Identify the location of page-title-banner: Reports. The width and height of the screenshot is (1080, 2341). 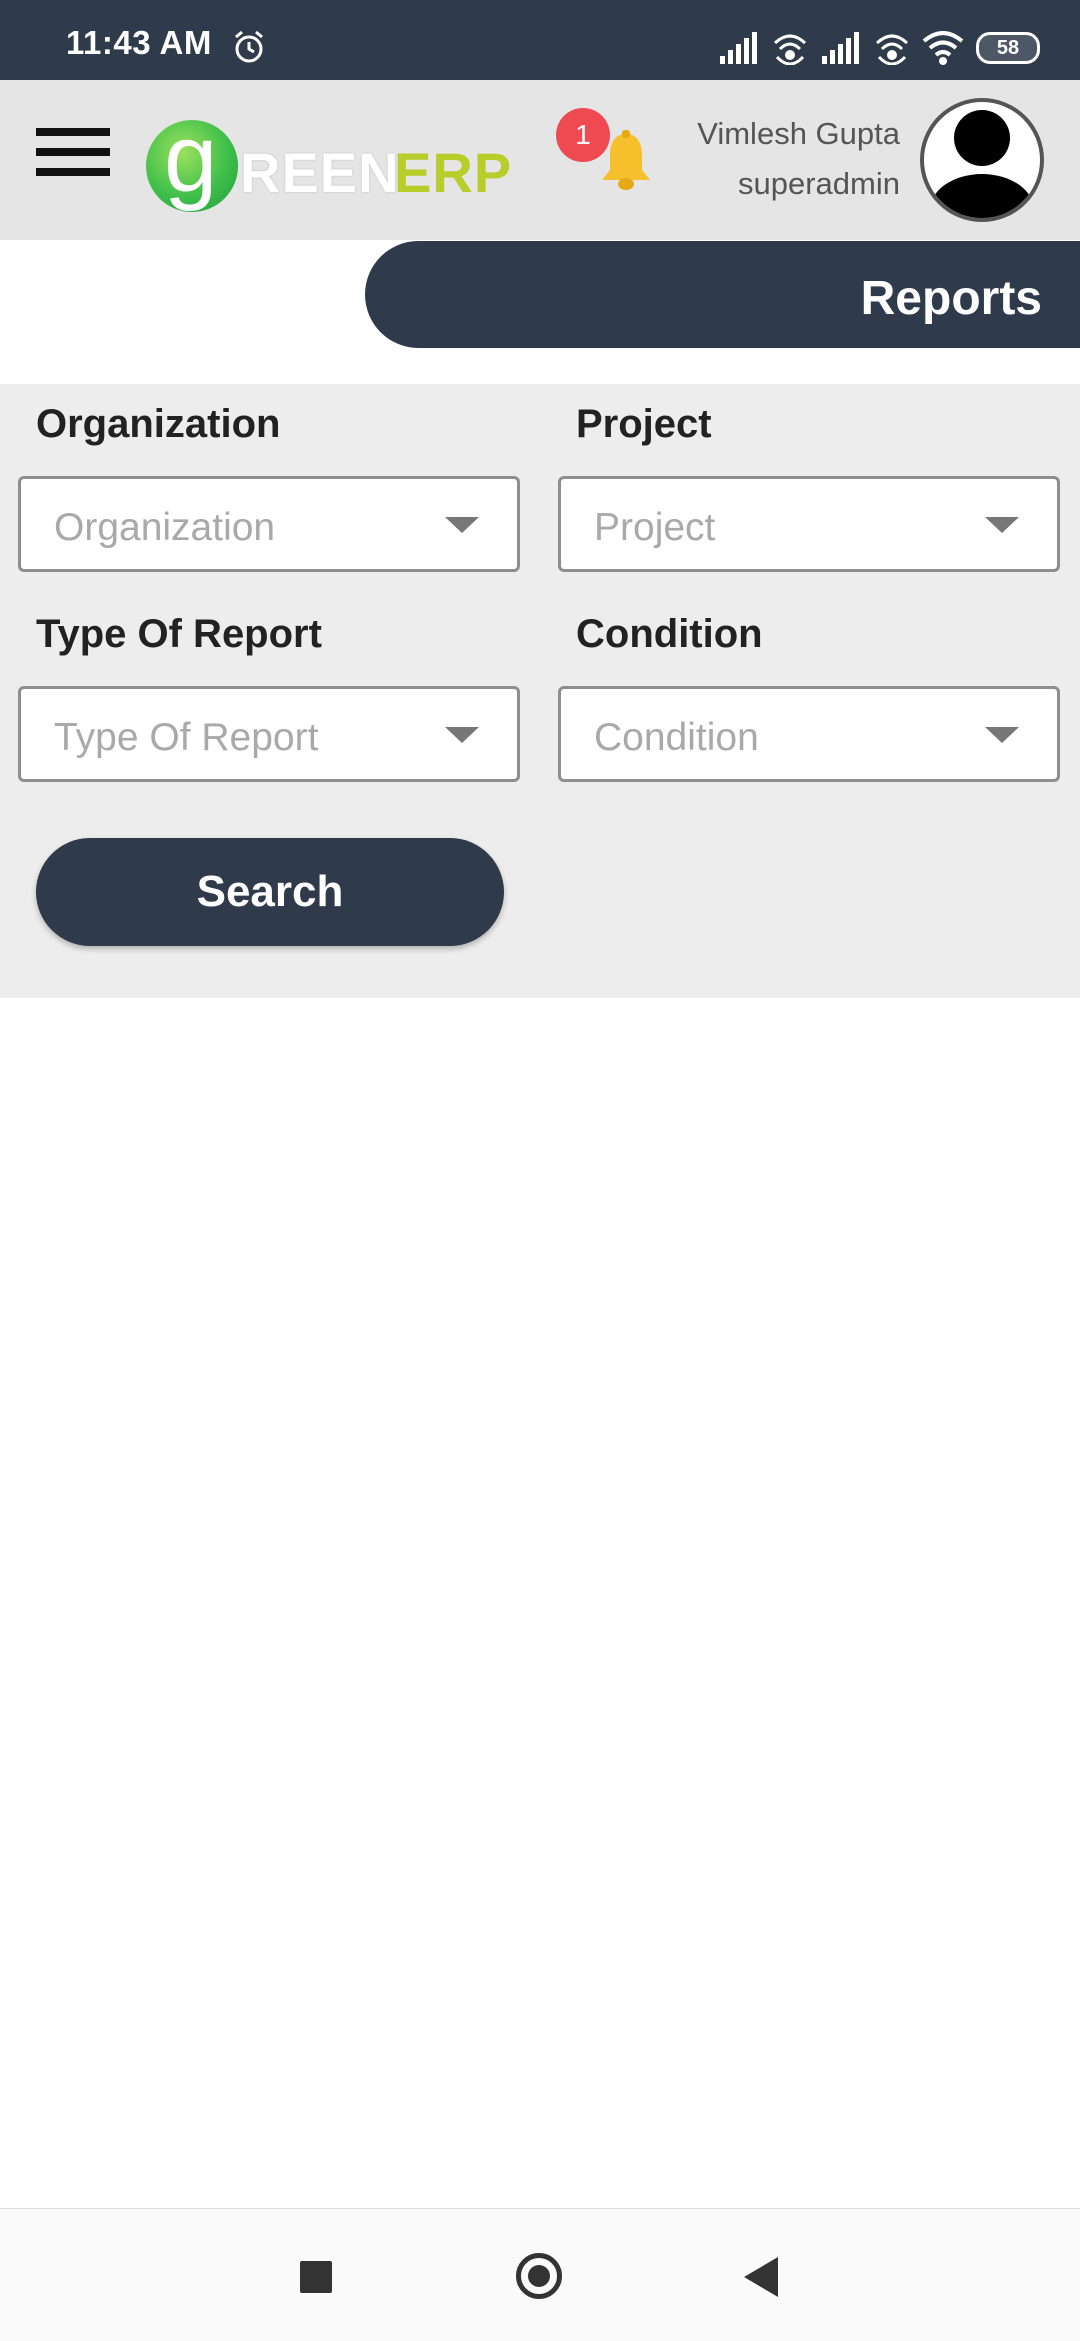
(722, 294).